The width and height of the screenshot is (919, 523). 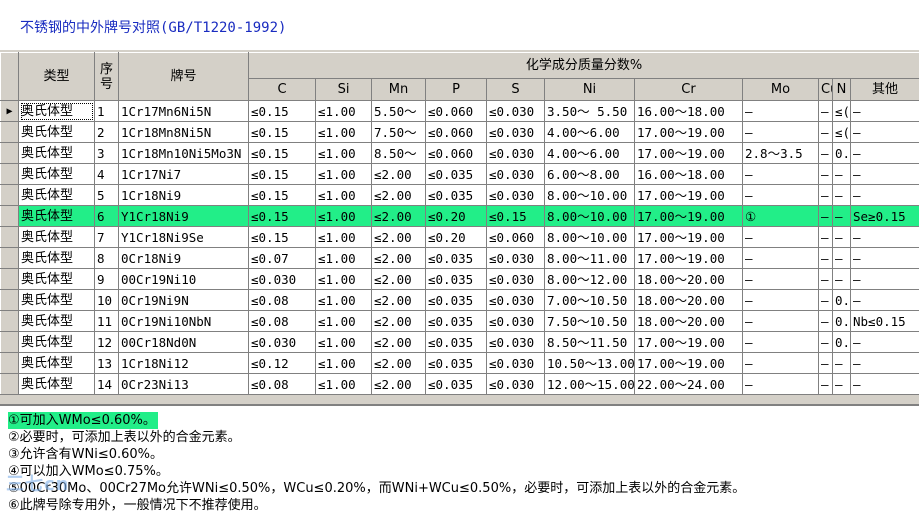 What do you see at coordinates (885, 321) in the screenshot?
I see `cell-other: Nb≤0.15` at bounding box center [885, 321].